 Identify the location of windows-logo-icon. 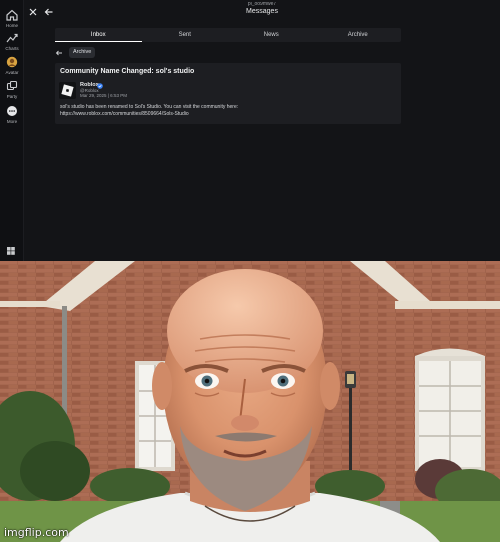
(11, 251).